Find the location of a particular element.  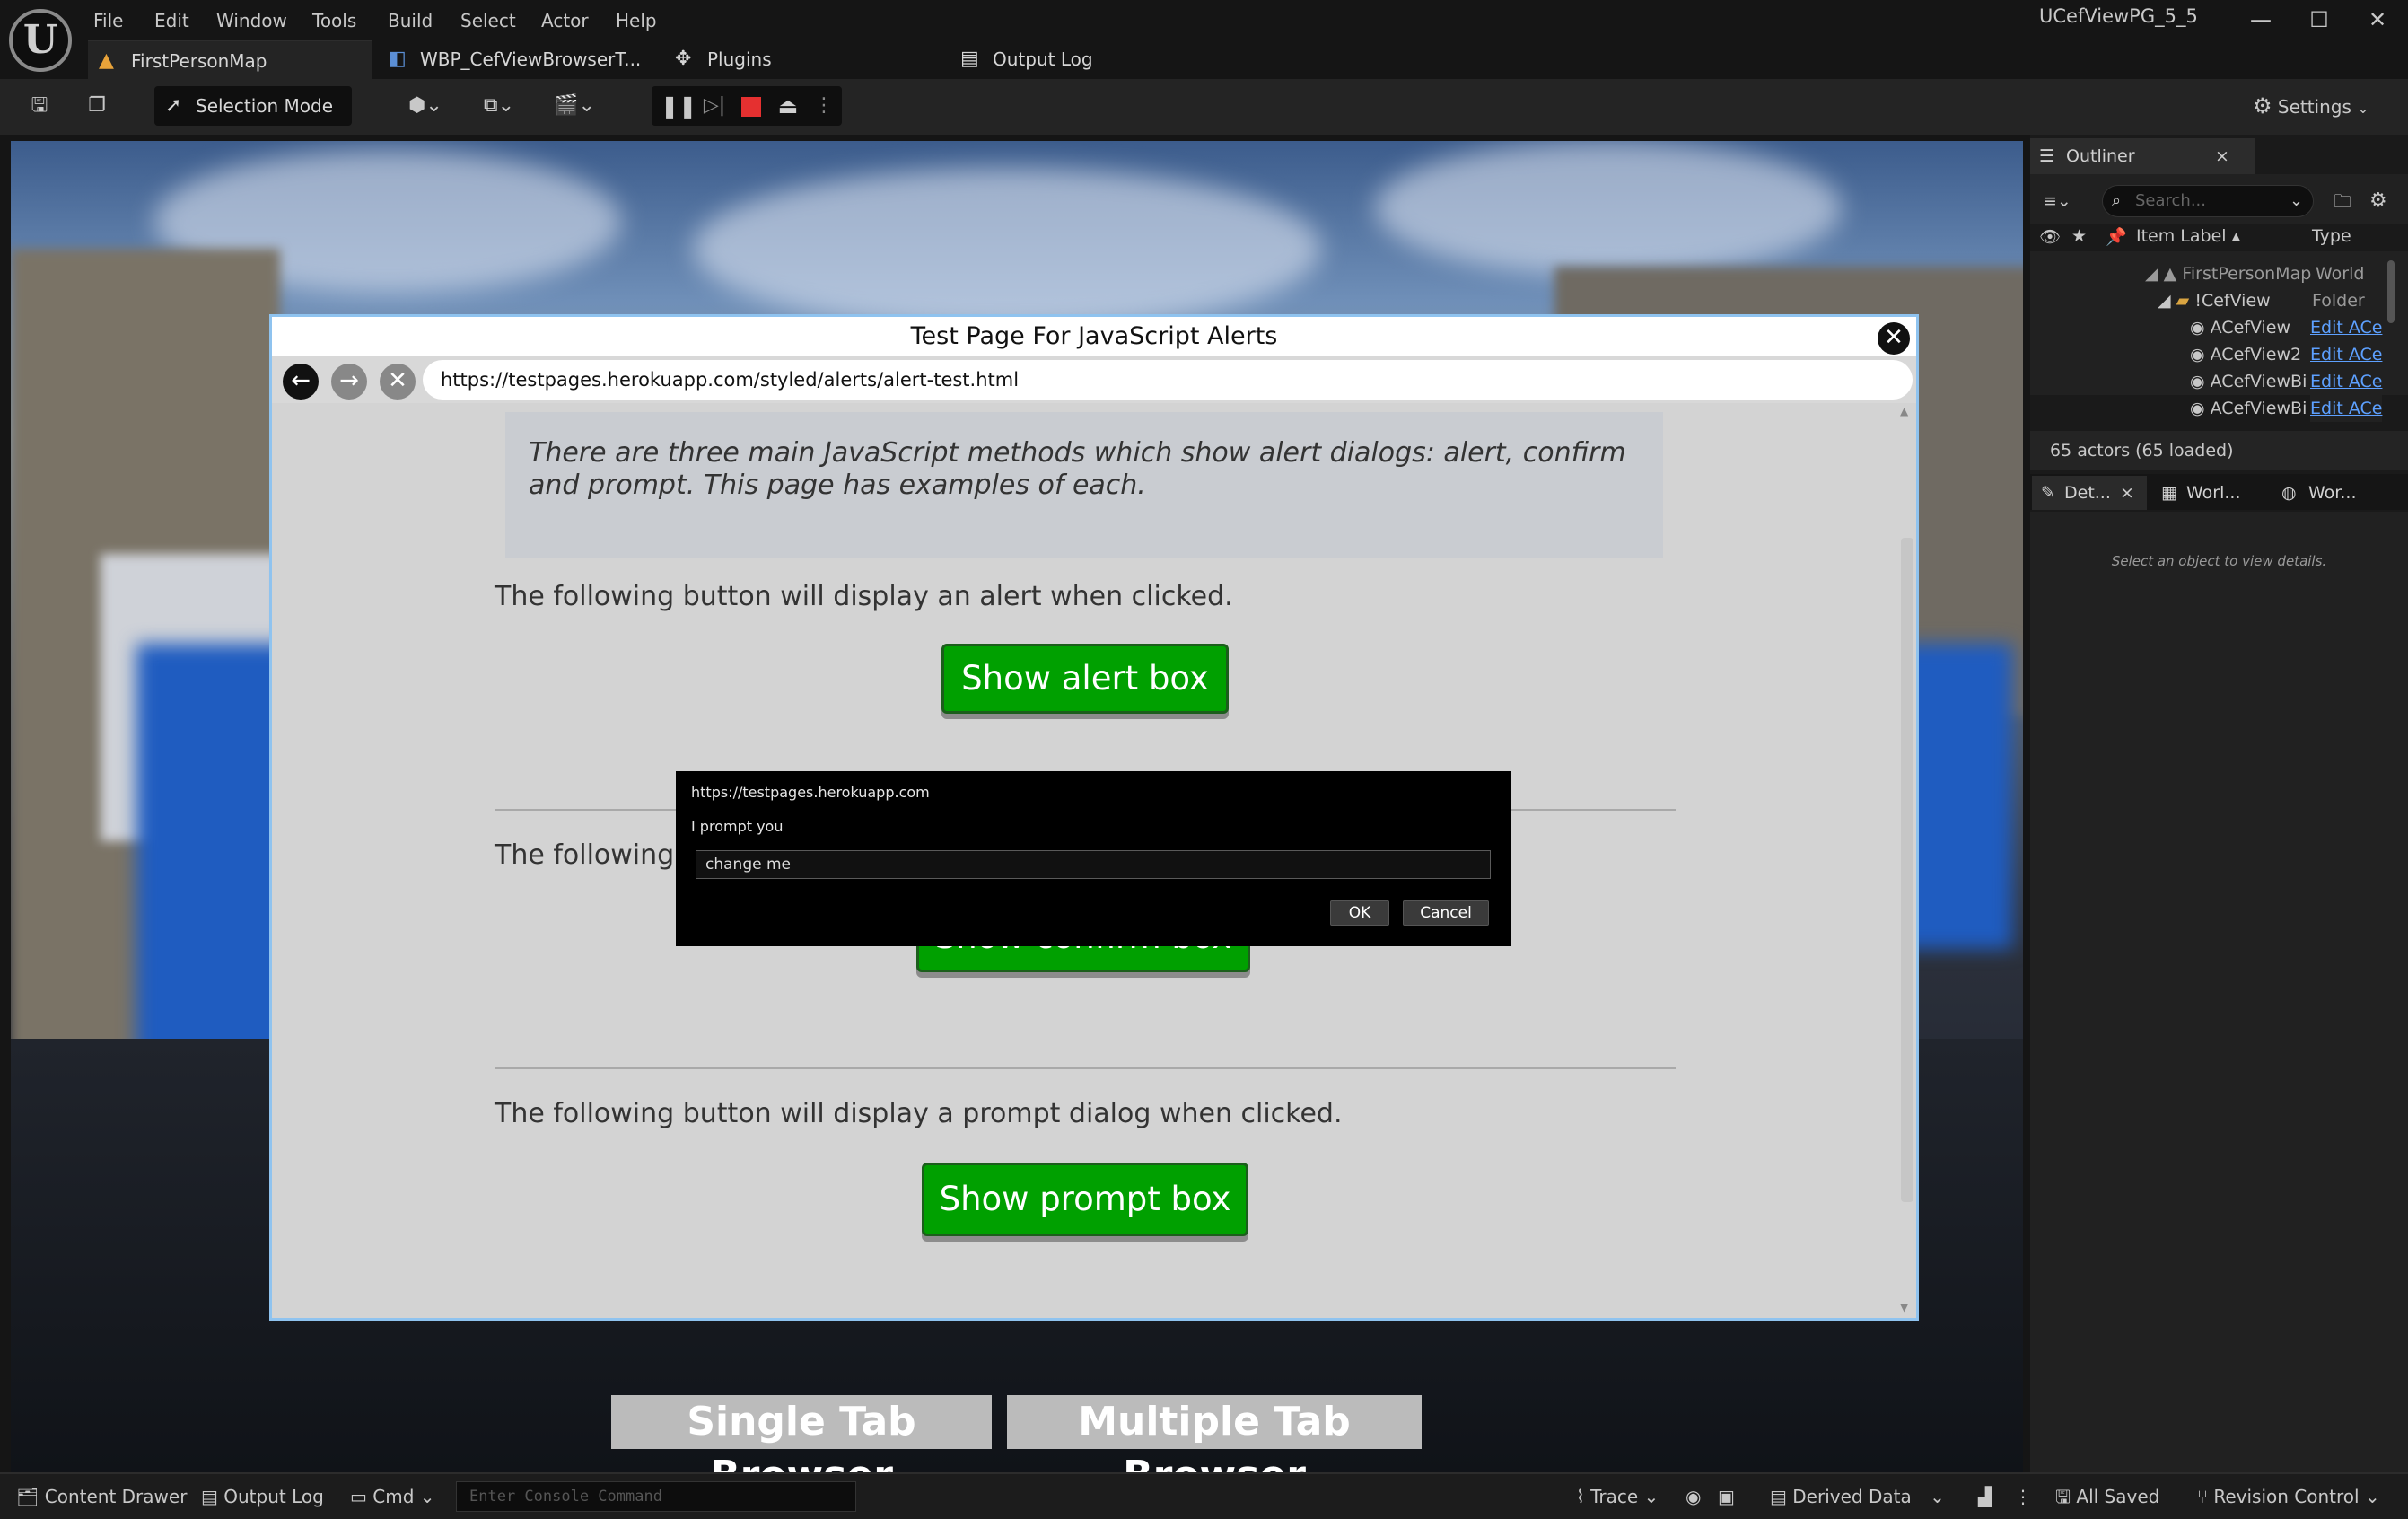

back-arrow-icon: ← is located at coordinates (301, 382).